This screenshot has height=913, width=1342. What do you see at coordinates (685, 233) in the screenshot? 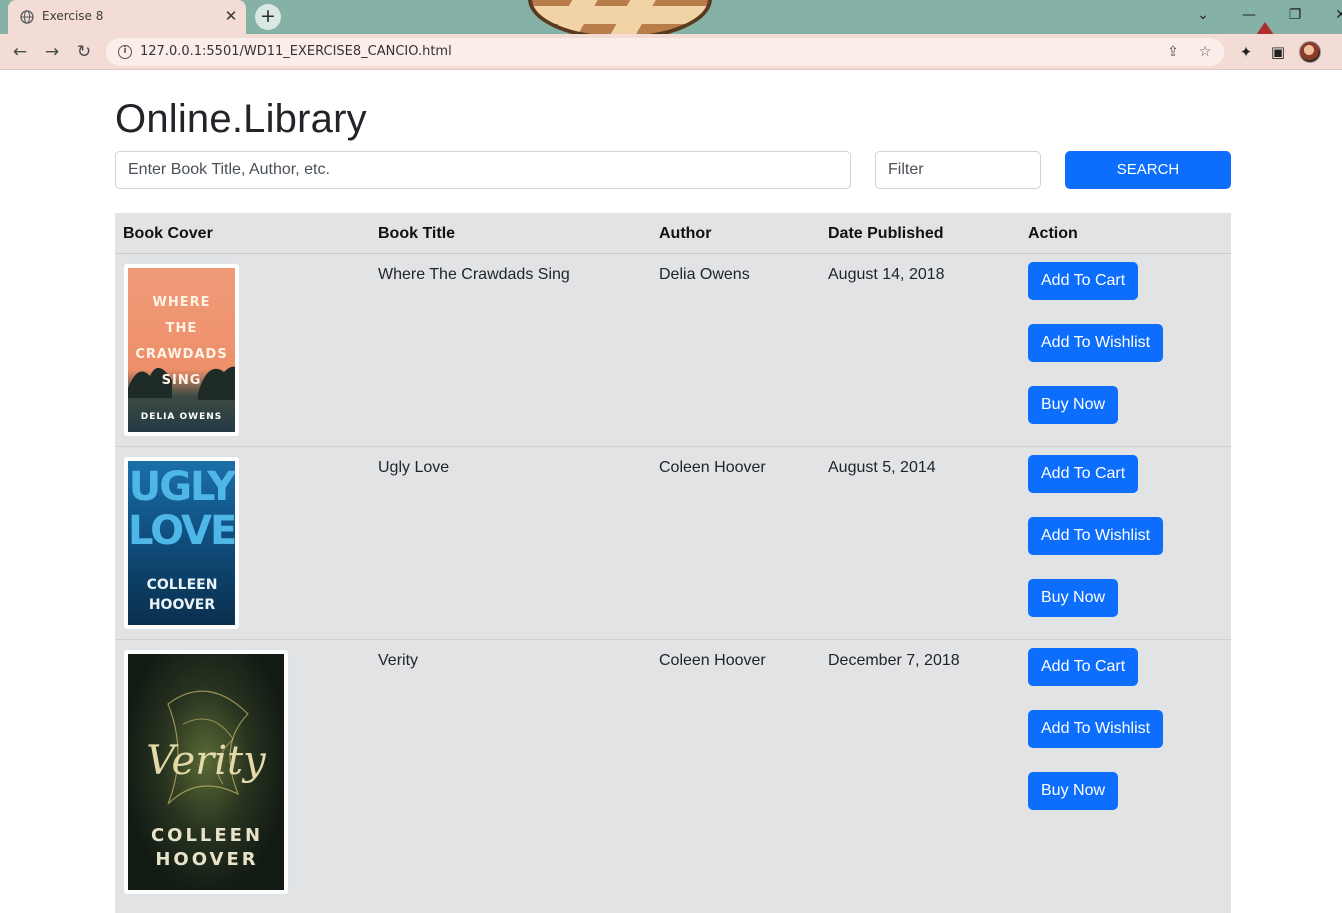
I see `header-author: Author` at bounding box center [685, 233].